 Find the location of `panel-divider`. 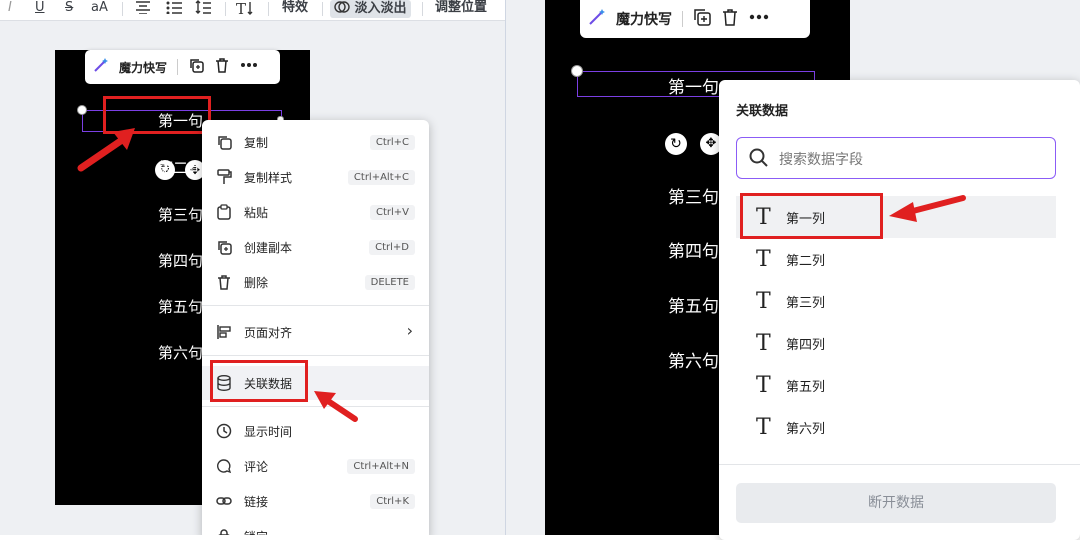

panel-divider is located at coordinates (899, 464).